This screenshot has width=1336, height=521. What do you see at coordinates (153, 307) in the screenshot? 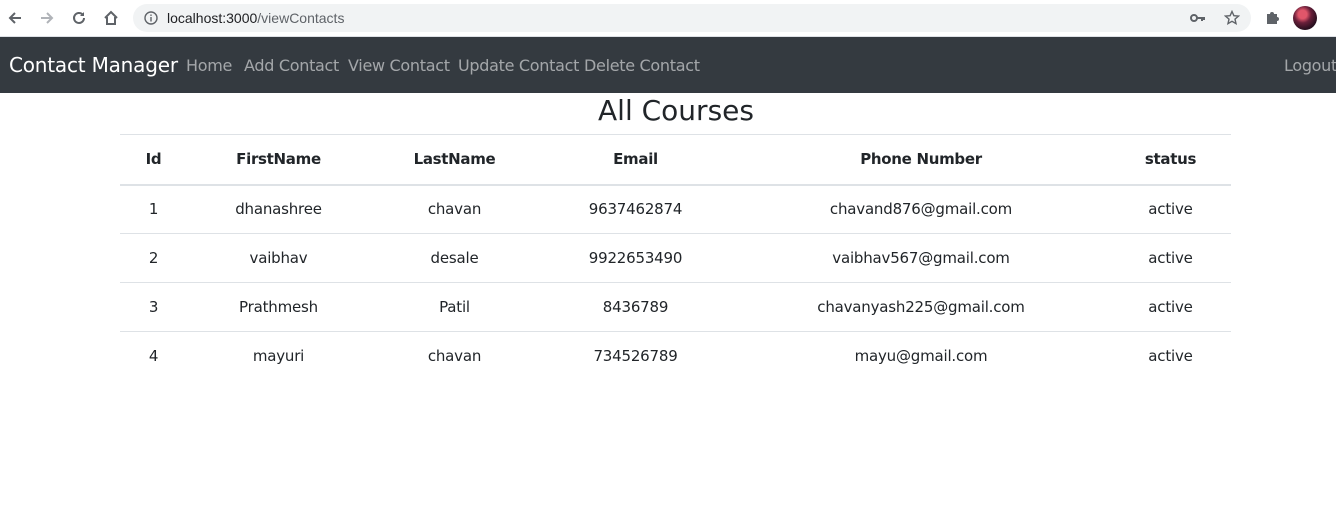
I see `cell-id: 3` at bounding box center [153, 307].